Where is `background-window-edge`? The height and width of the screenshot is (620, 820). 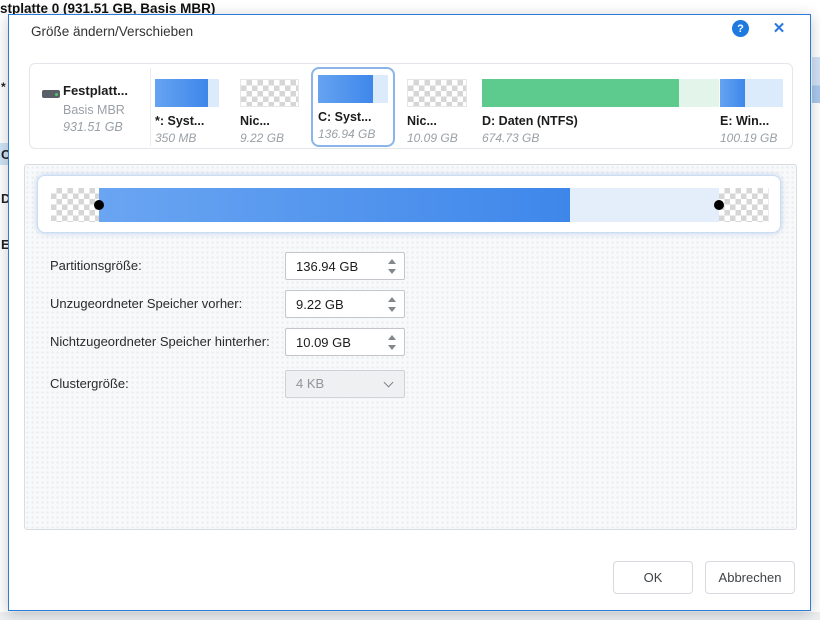 background-window-edge is located at coordinates (410, 616).